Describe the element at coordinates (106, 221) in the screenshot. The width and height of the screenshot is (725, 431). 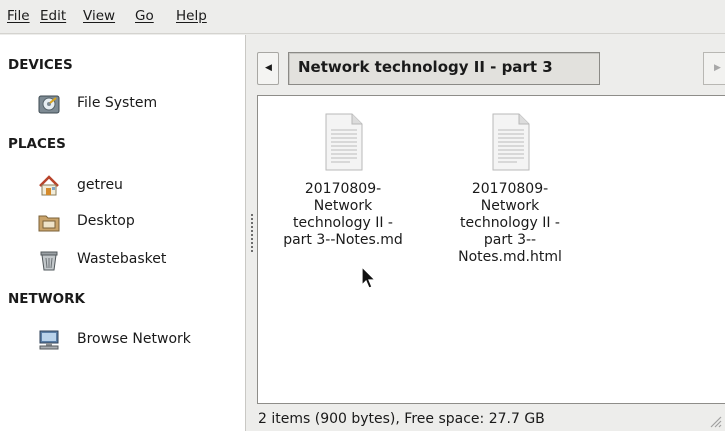
I see `sidebar-item-label: Desktop` at that location.